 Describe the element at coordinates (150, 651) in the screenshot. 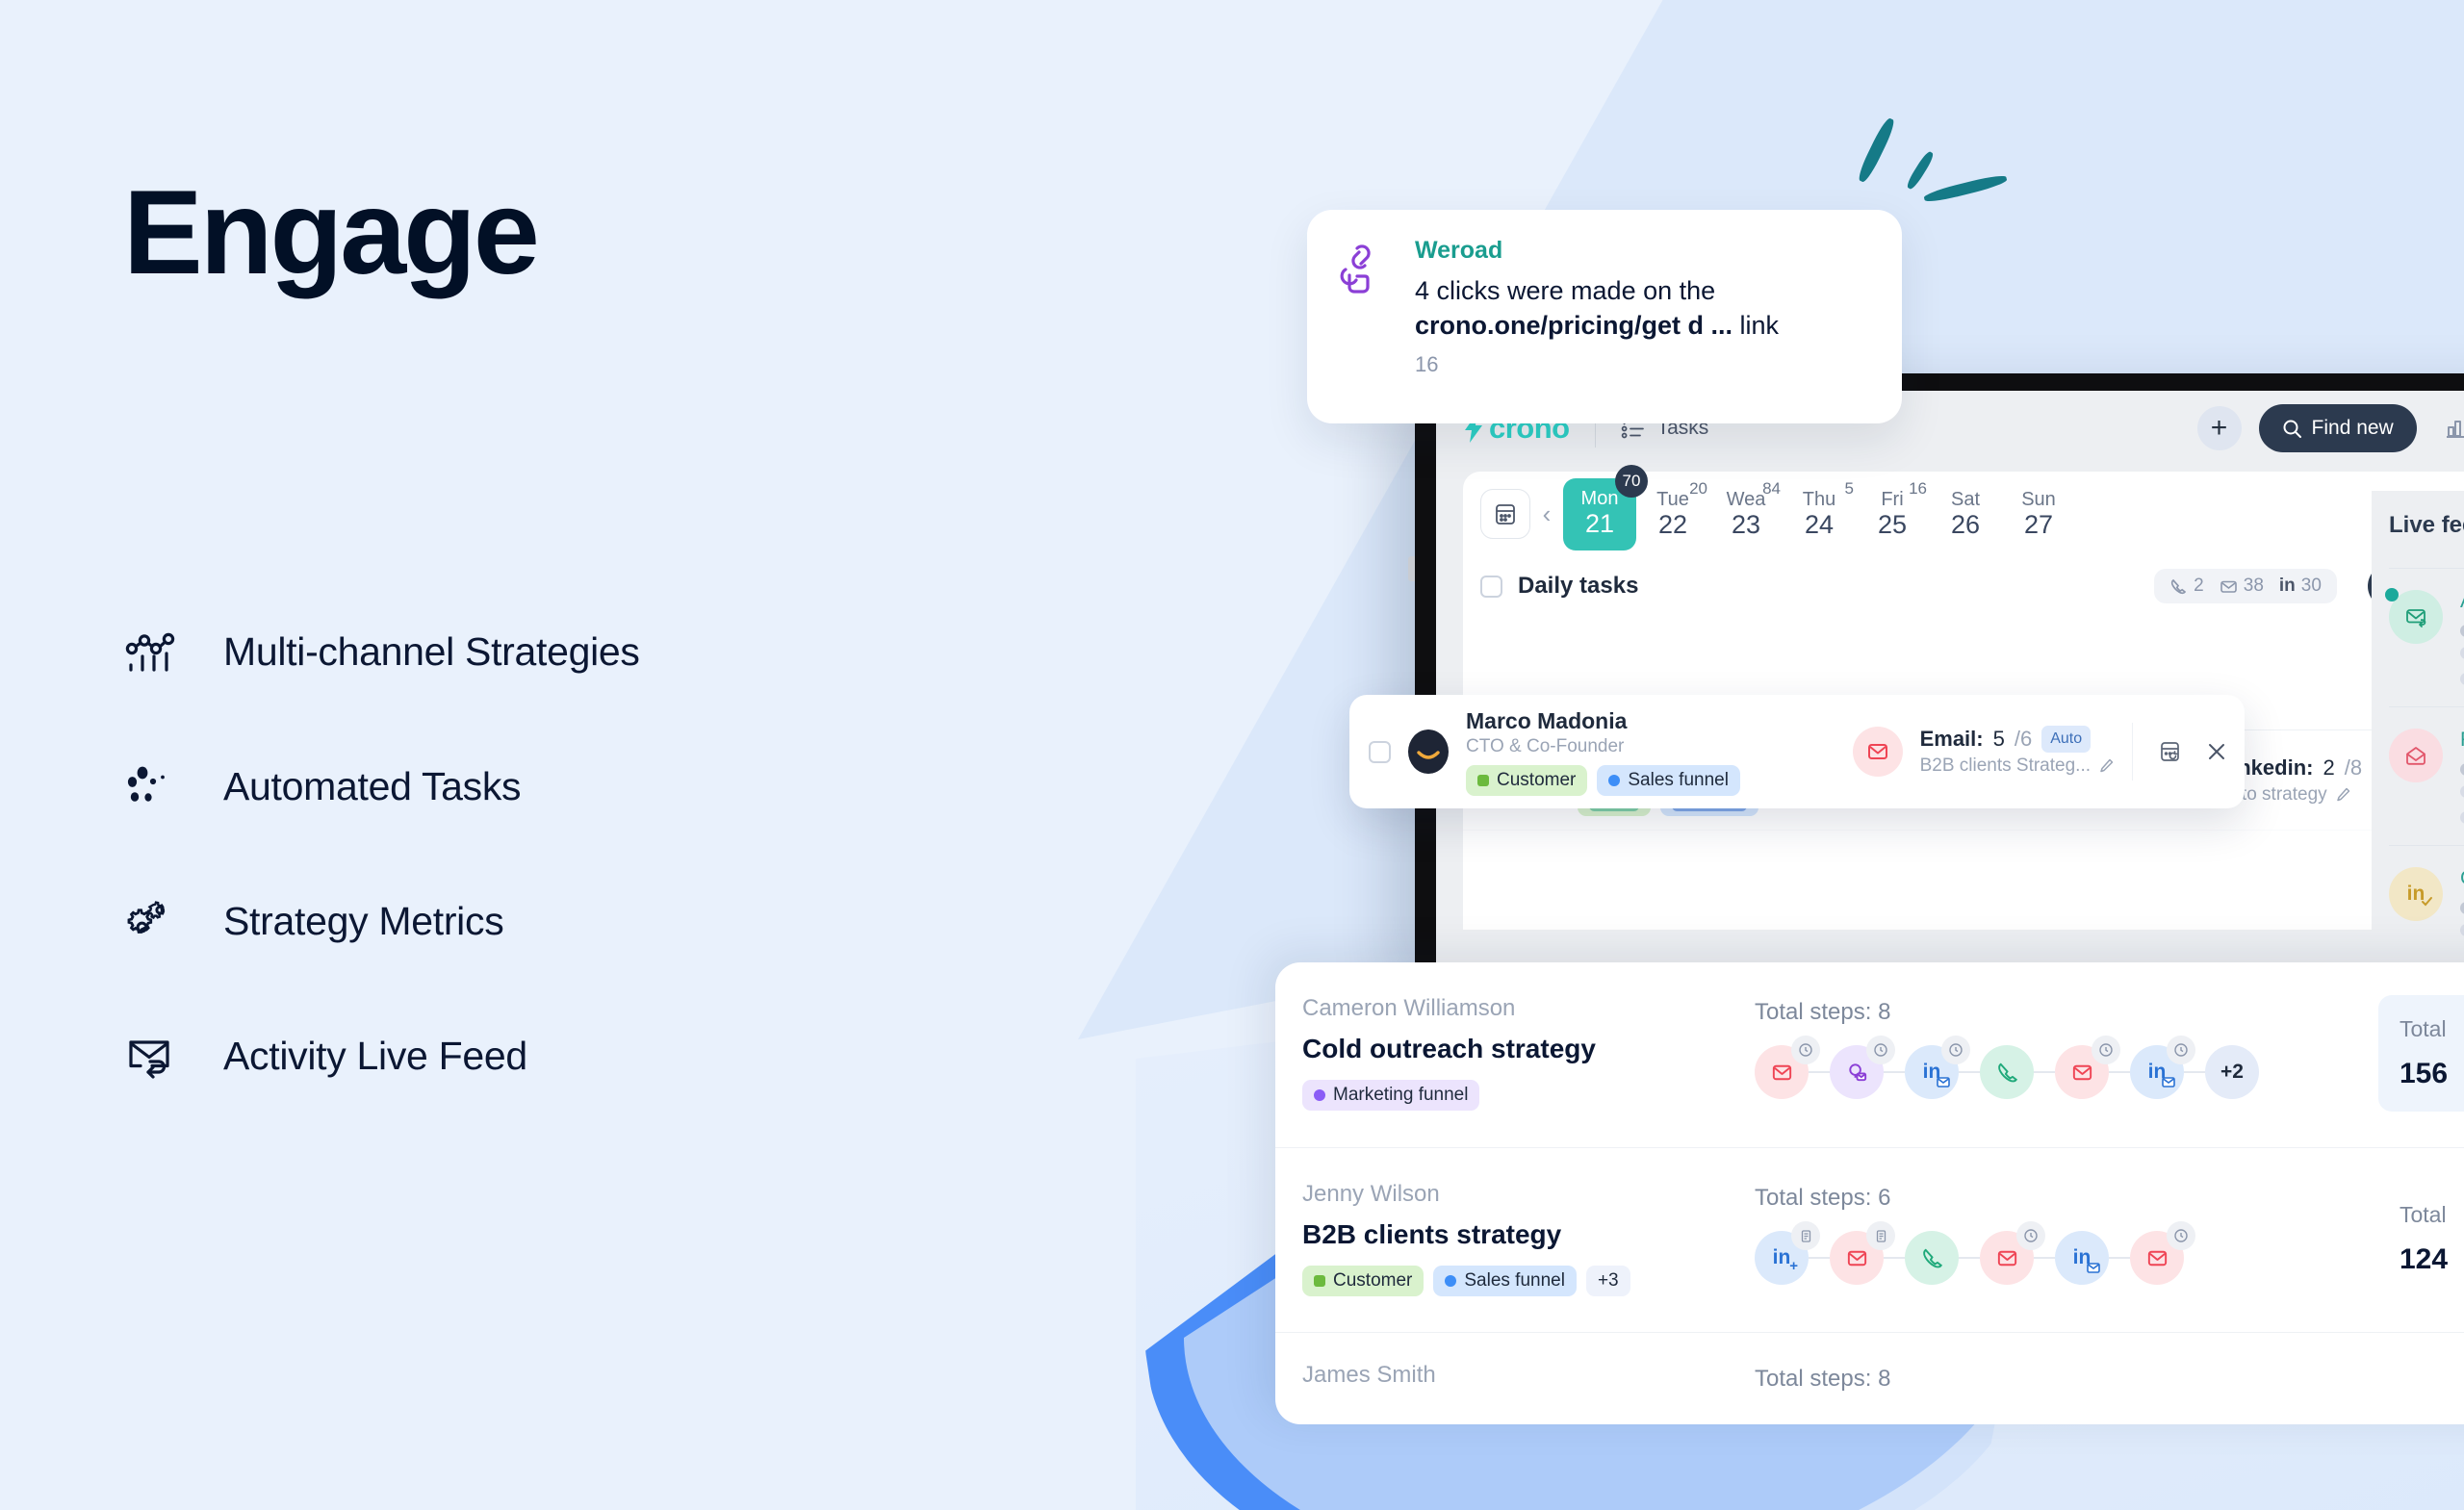

I see `analytics-chart-icon` at that location.